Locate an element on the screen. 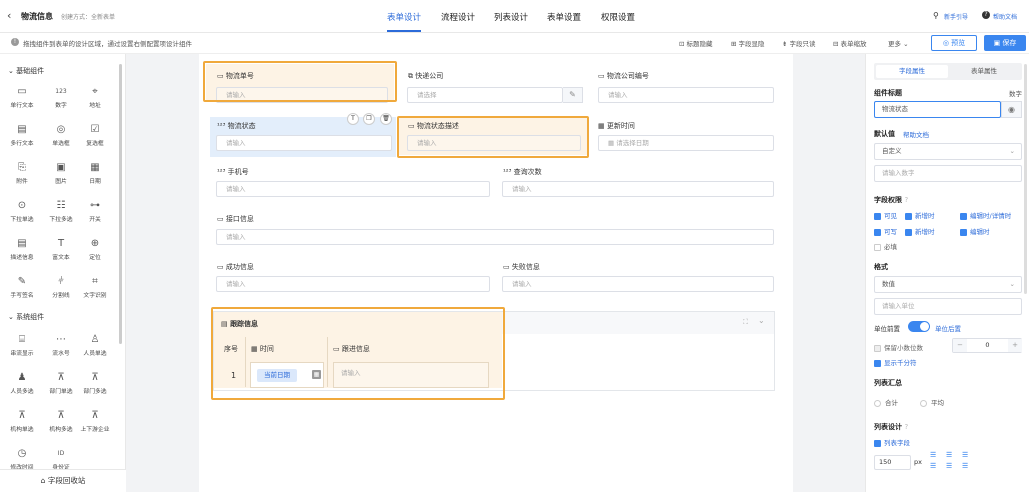 This screenshot has height=492, width=1029. component-checkbox: ☑ 复选框 is located at coordinates (95, 135).